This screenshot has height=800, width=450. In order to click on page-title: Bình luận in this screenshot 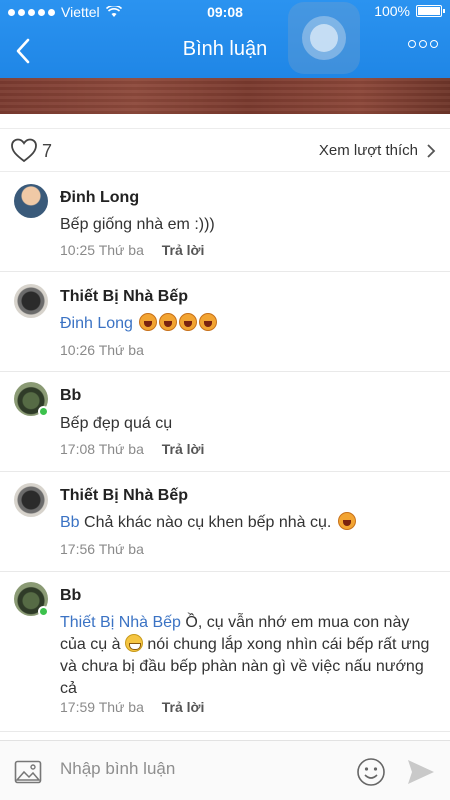, I will do `click(225, 49)`.